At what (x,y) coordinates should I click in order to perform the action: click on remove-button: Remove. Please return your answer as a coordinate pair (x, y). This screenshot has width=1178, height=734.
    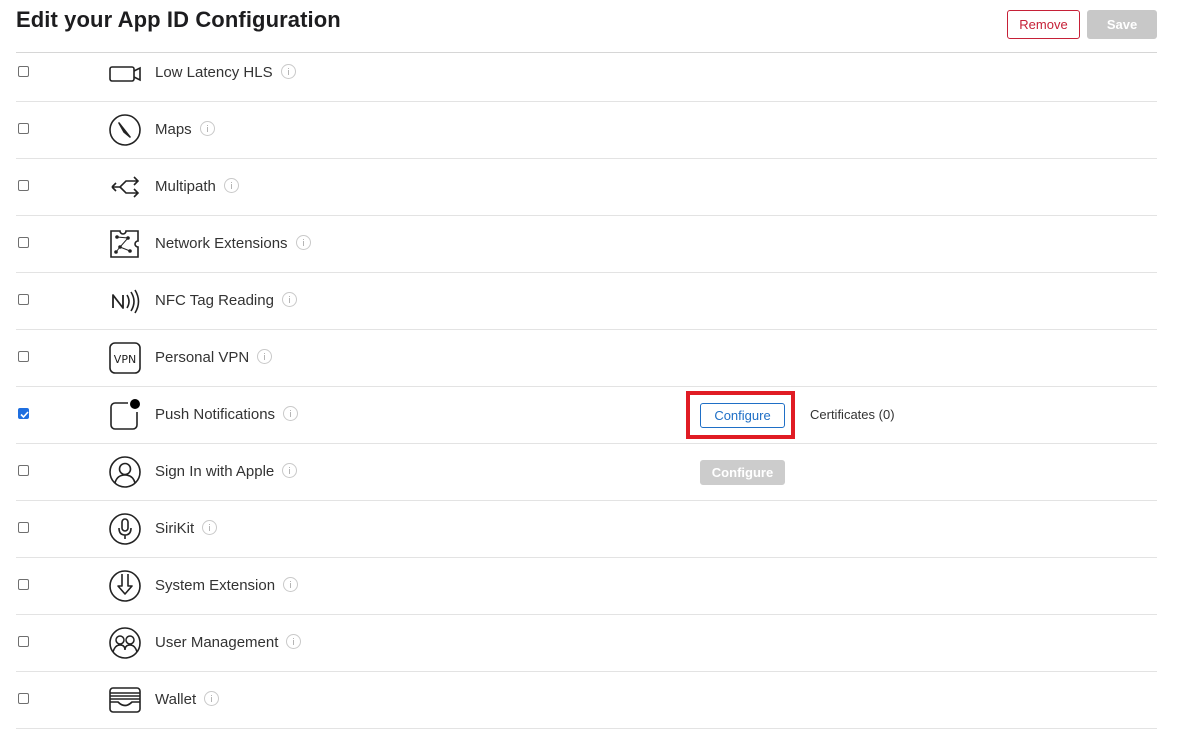
    Looking at the image, I should click on (1043, 24).